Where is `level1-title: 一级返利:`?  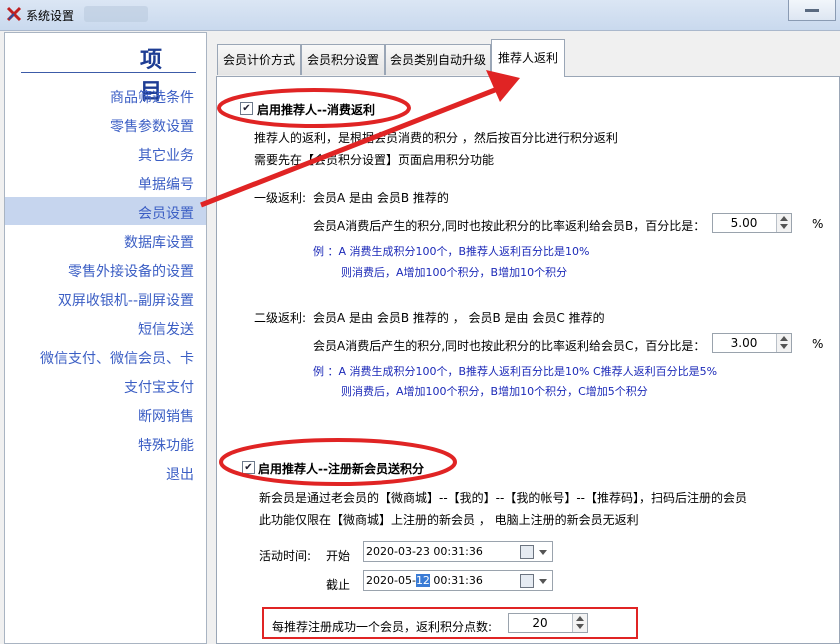 level1-title: 一级返利: is located at coordinates (280, 198).